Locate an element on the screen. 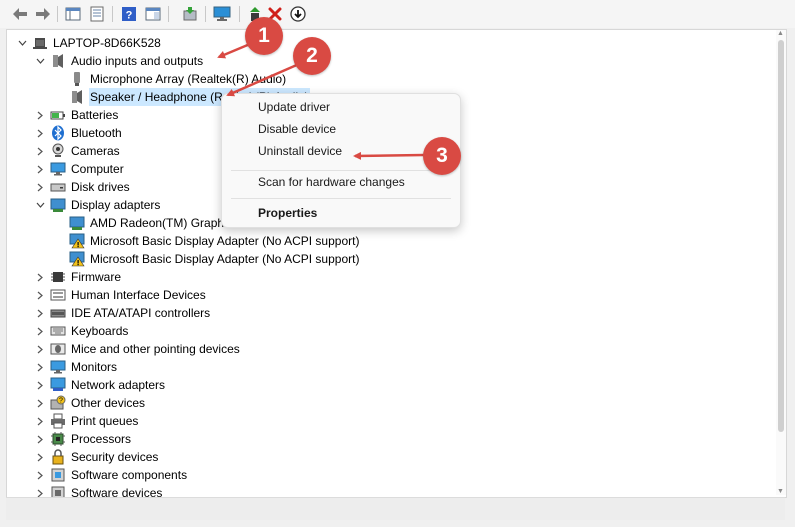 The image size is (795, 527). tree-device: Microphone Array (Realtek(R) Audio) is located at coordinates (170, 79).